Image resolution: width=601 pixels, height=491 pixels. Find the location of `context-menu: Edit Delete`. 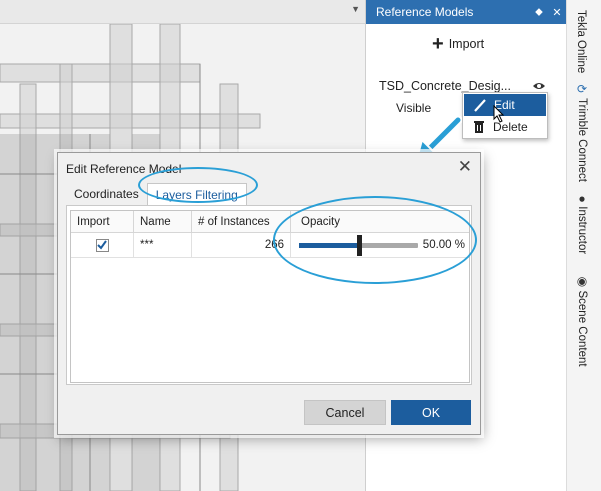

context-menu: Edit Delete is located at coordinates (505, 115).